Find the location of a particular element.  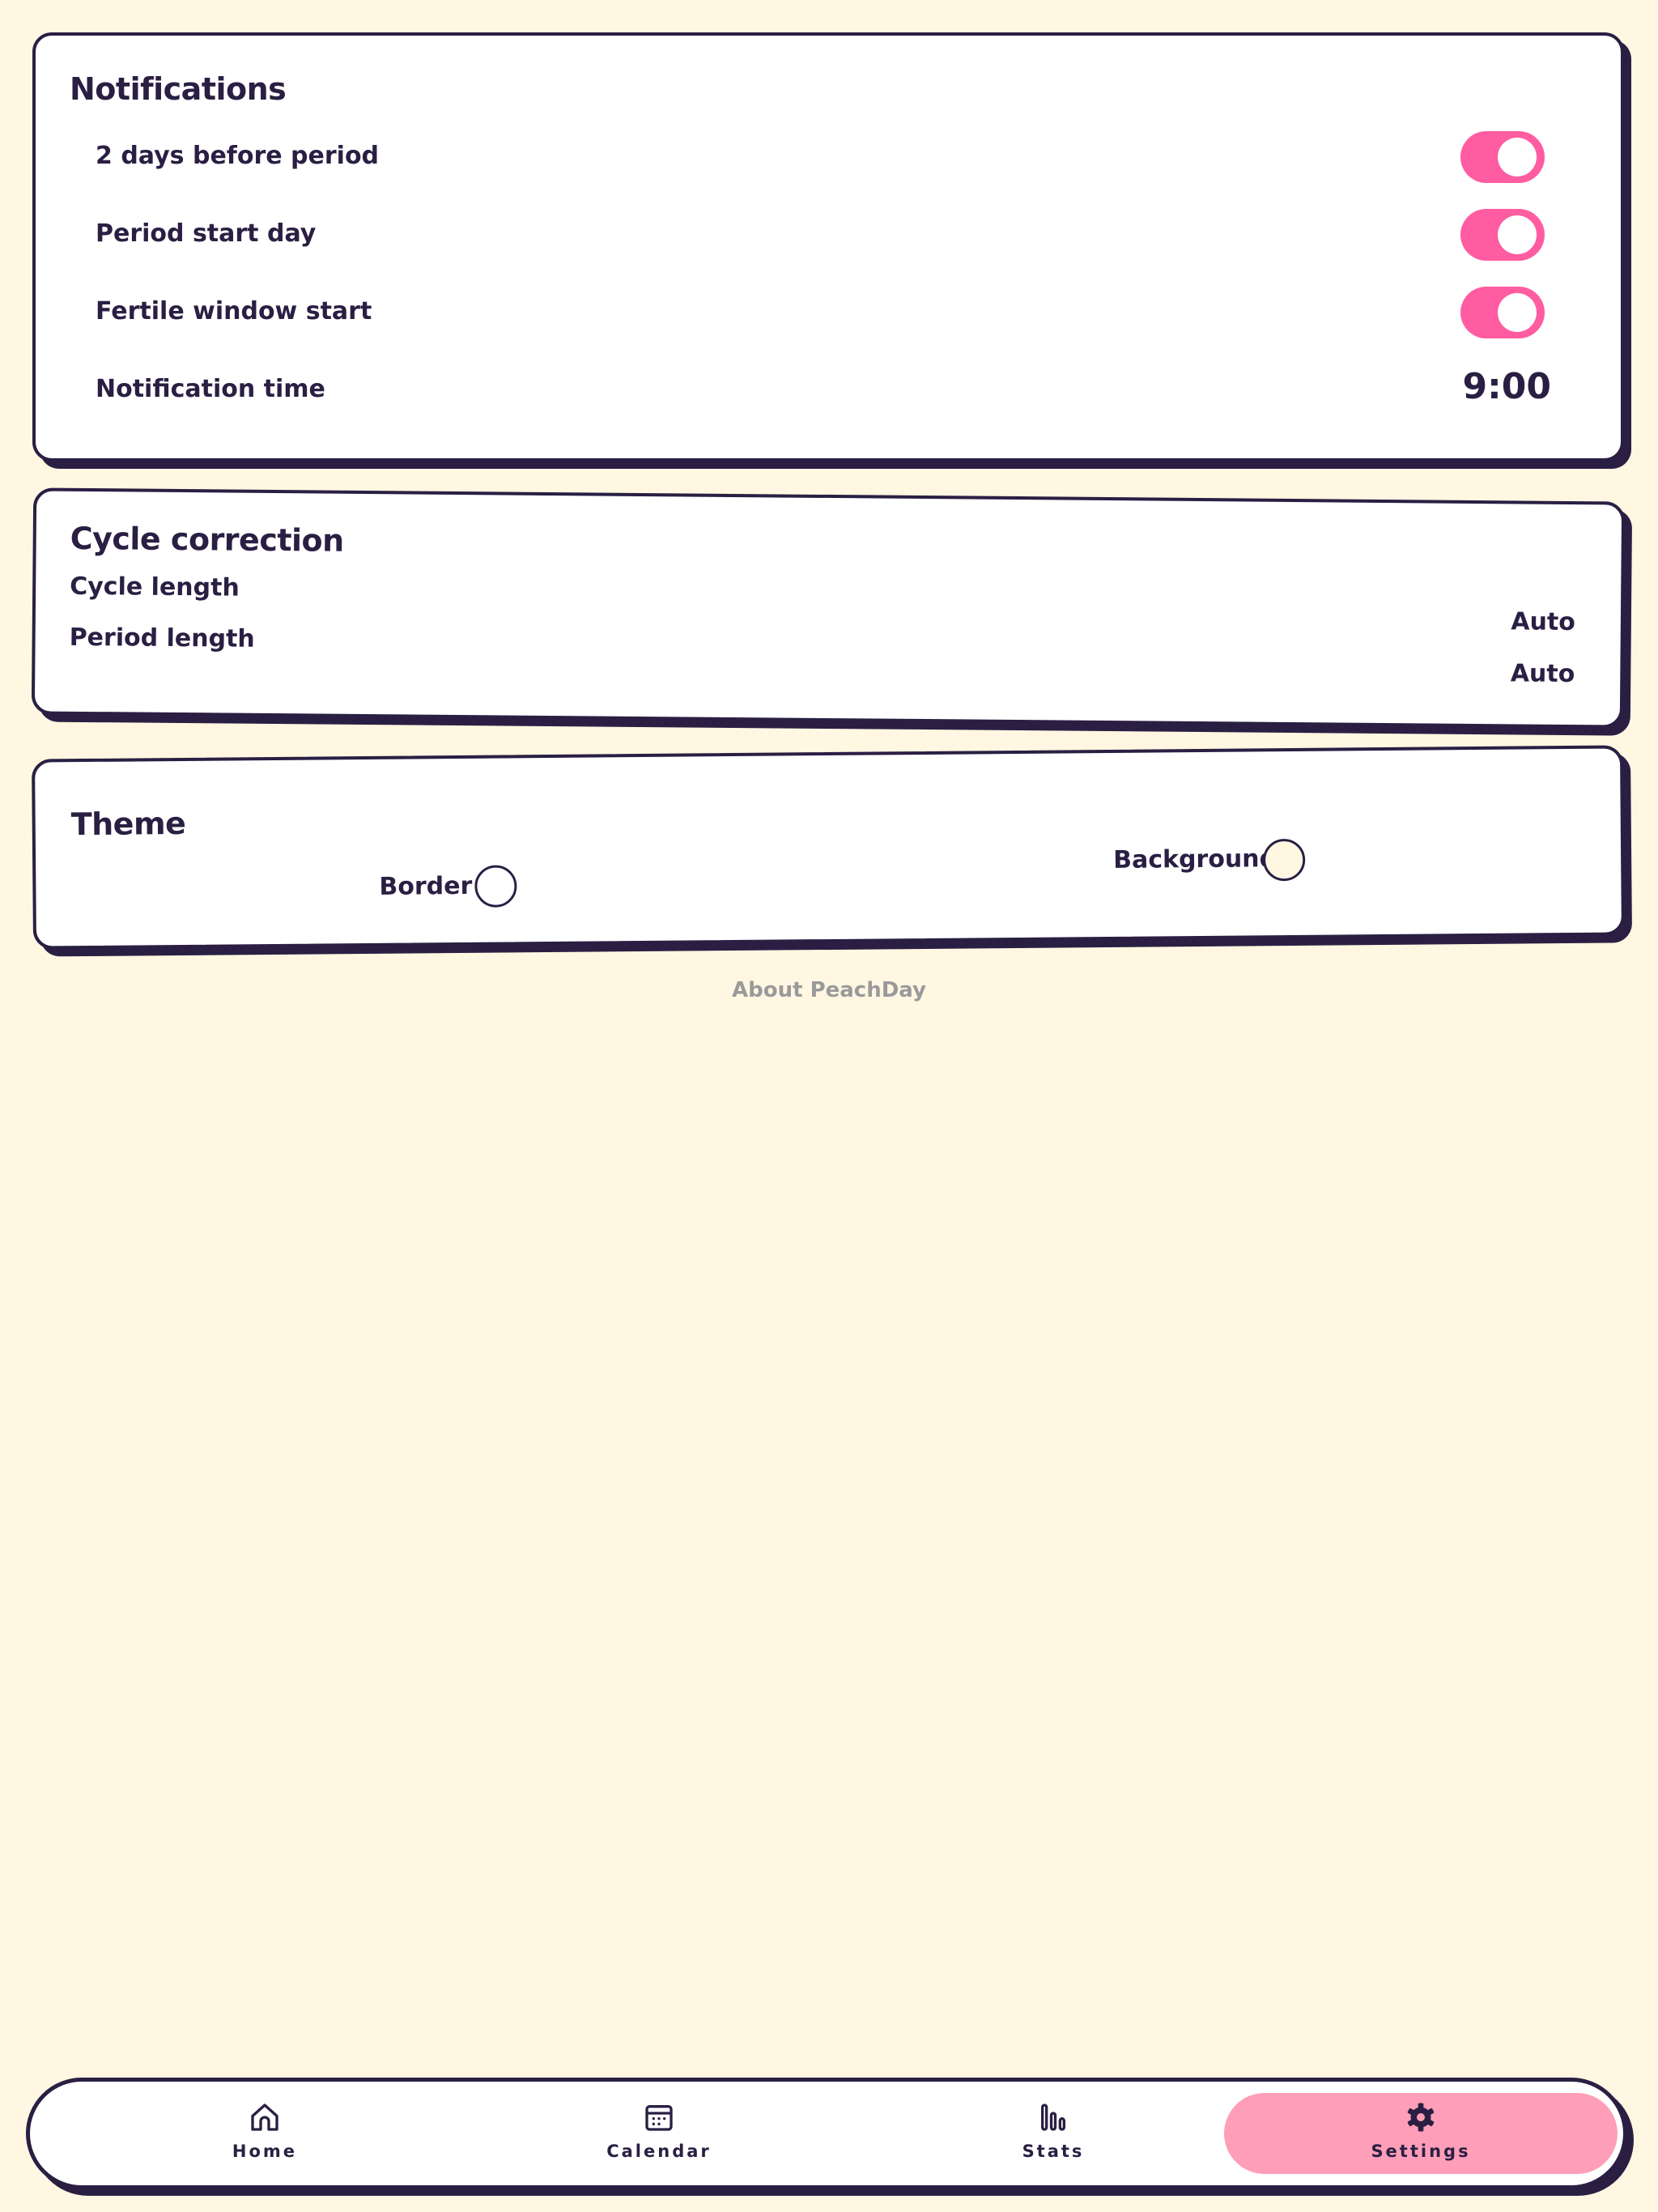

notifications-title: Notifications is located at coordinates (178, 89).